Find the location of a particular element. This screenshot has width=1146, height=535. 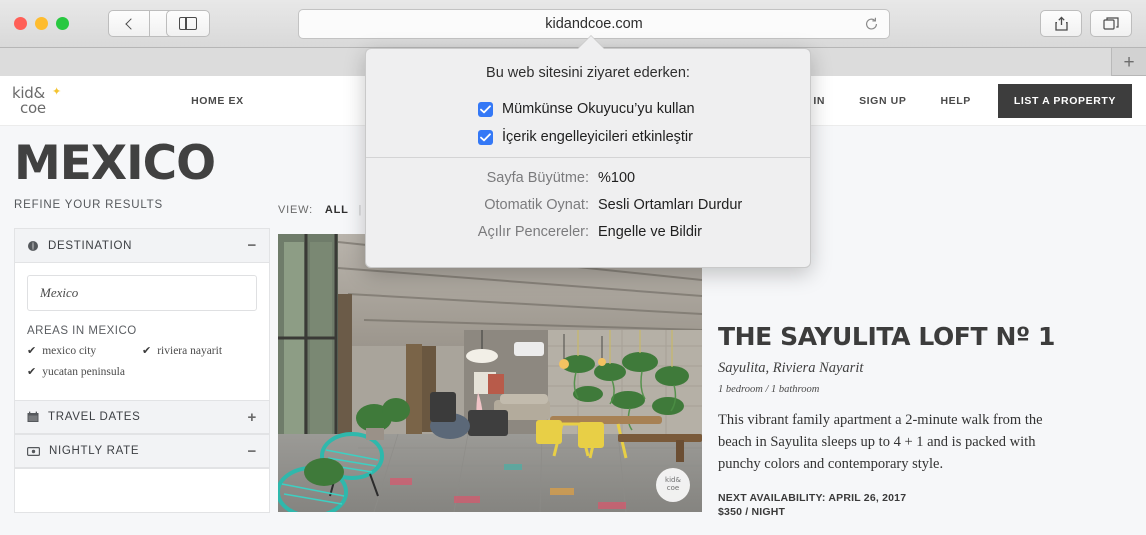

close-window-button is located at coordinates (20, 23).